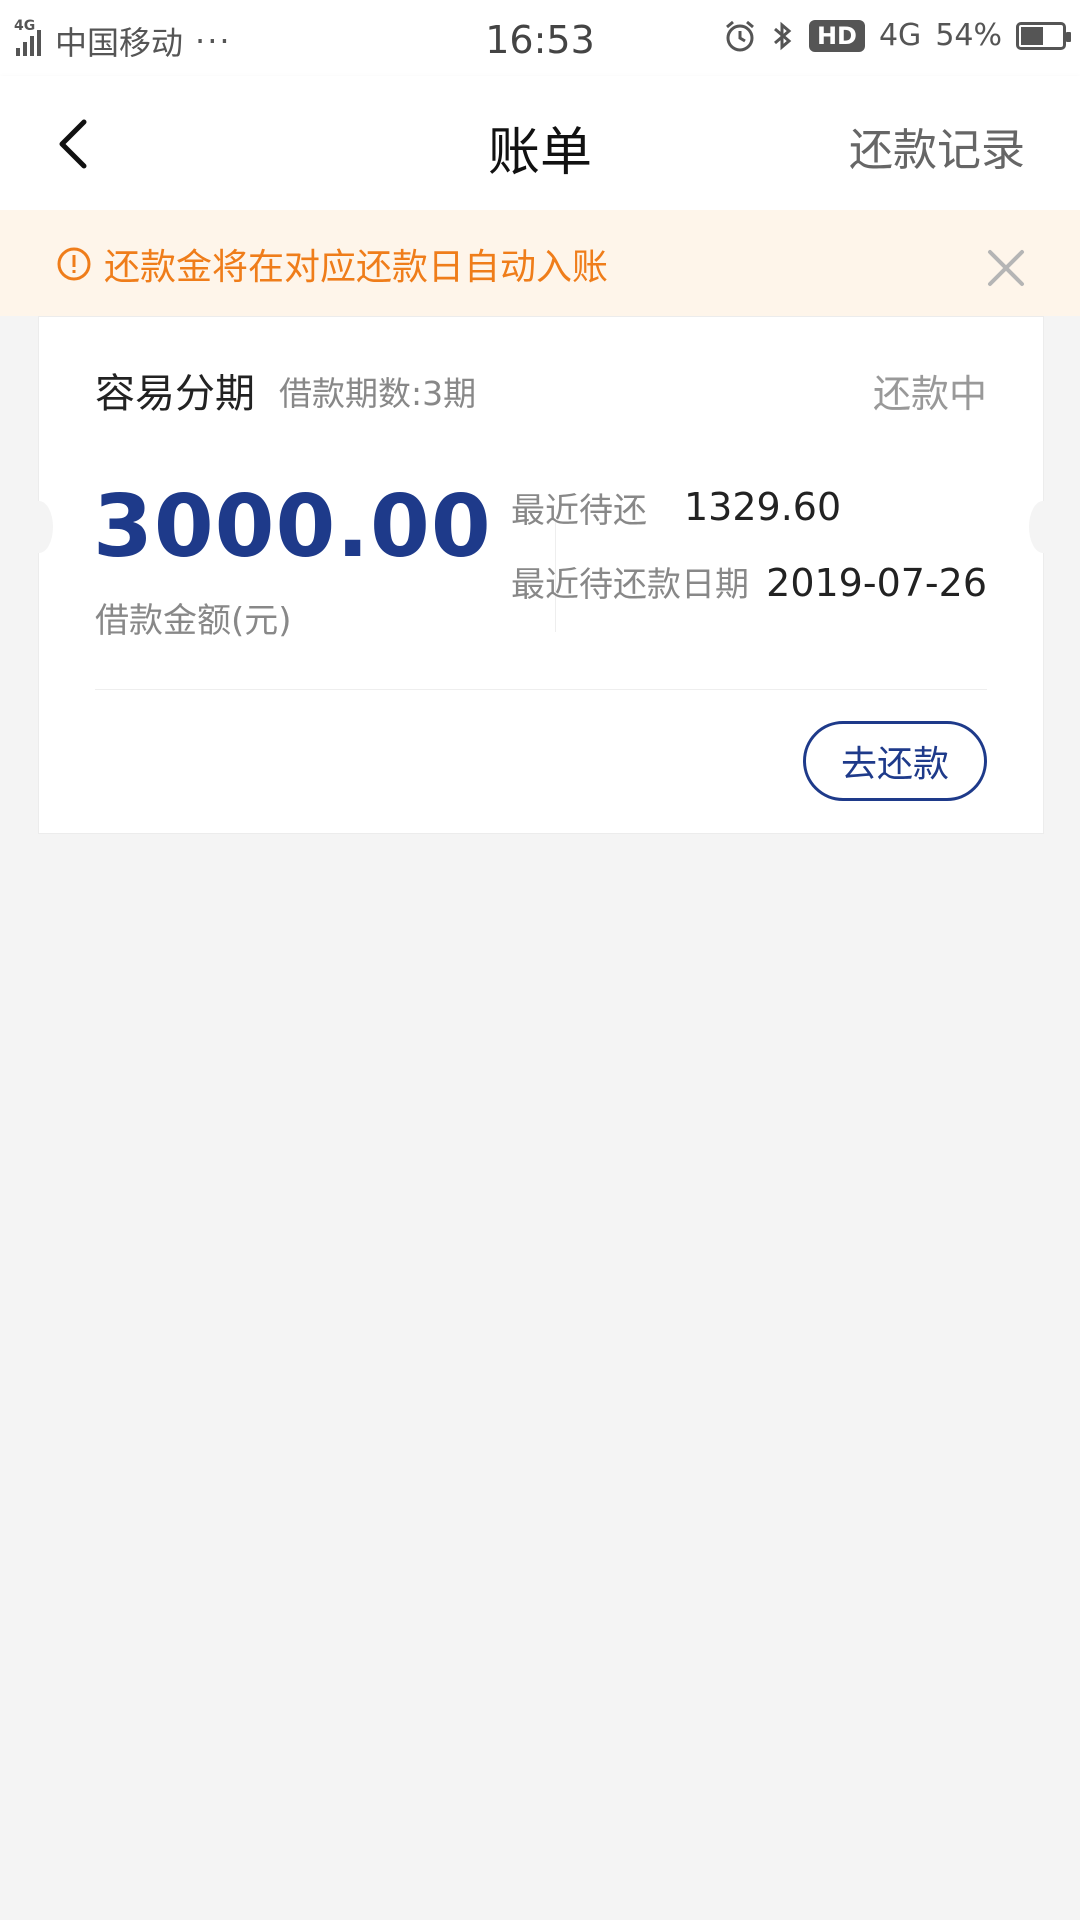 This screenshot has width=1080, height=1920. What do you see at coordinates (895, 761) in the screenshot?
I see `repay-button: 去还款` at bounding box center [895, 761].